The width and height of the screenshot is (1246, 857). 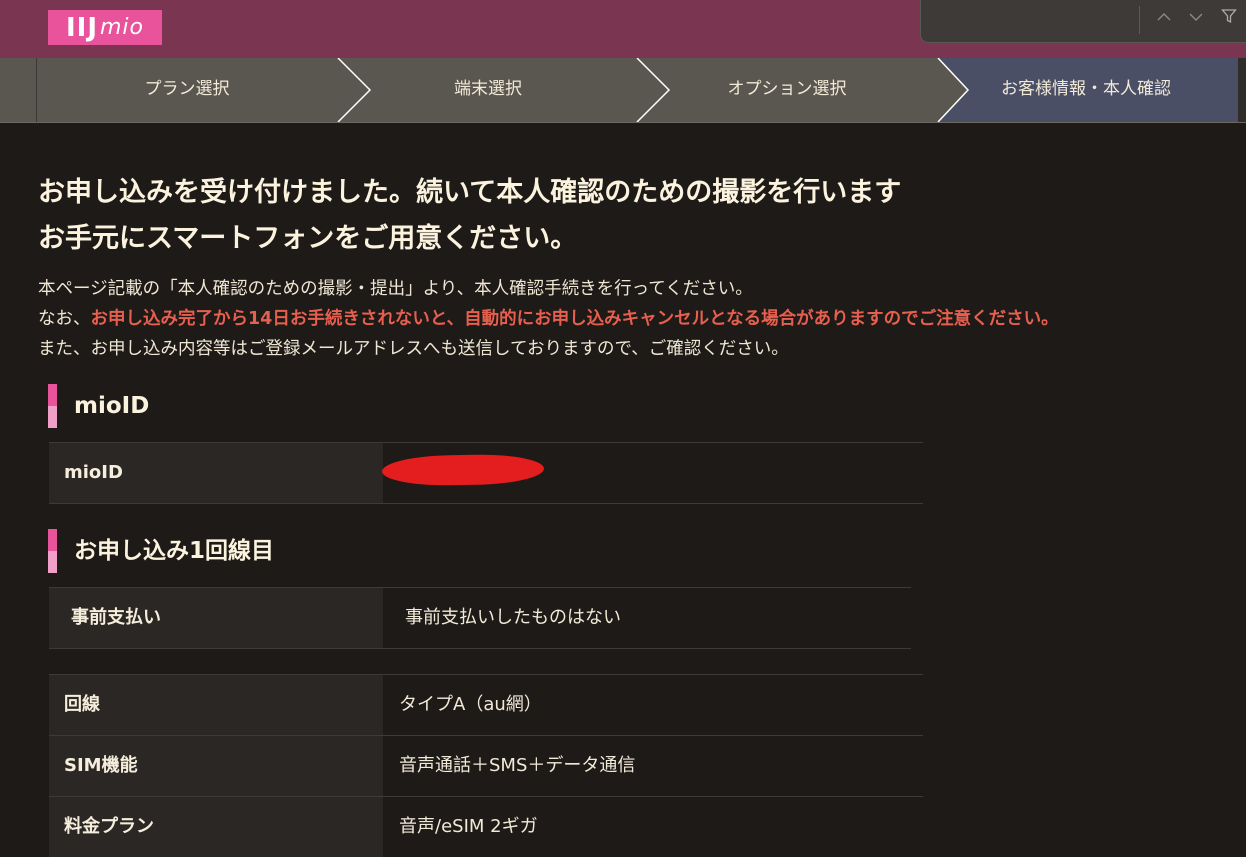 I want to click on mioid-section-title: mioID, so click(x=98, y=406).